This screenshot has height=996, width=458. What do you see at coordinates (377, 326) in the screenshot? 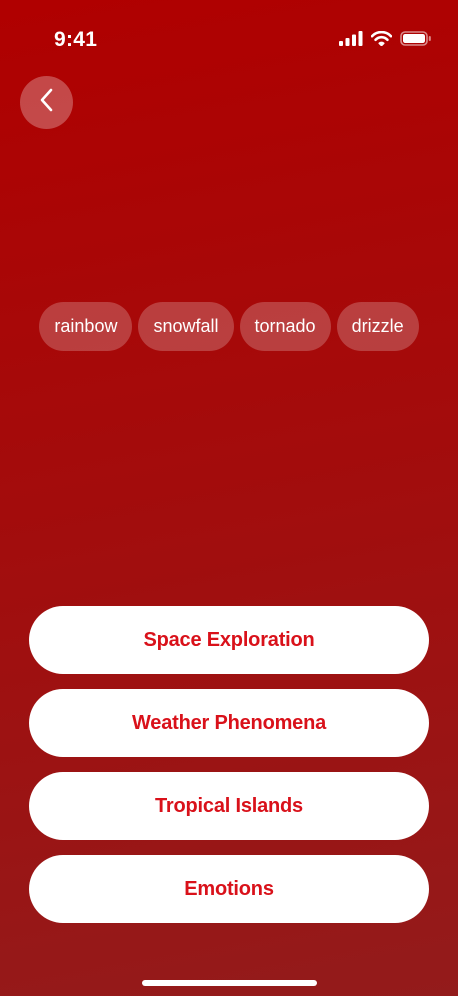
I see `word-chip-drizzle: drizzle` at bounding box center [377, 326].